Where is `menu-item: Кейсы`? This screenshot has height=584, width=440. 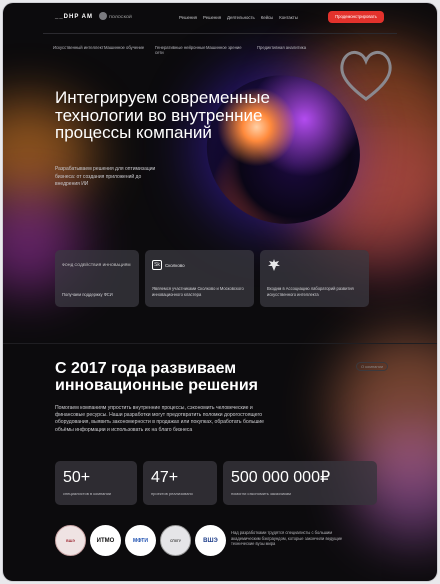 menu-item: Кейсы is located at coordinates (267, 17).